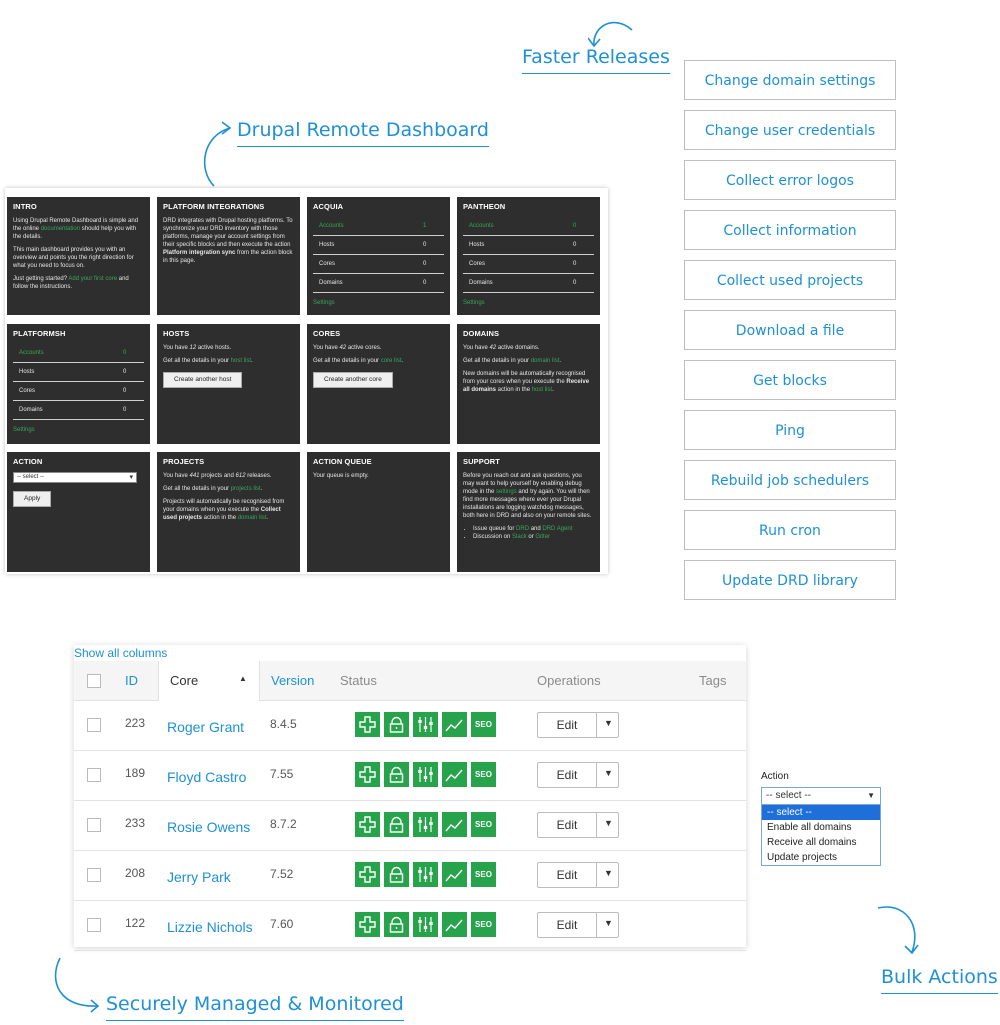 The width and height of the screenshot is (1000, 1025). Describe the element at coordinates (522, 529) in the screenshot. I see `drd-link: DRD` at that location.